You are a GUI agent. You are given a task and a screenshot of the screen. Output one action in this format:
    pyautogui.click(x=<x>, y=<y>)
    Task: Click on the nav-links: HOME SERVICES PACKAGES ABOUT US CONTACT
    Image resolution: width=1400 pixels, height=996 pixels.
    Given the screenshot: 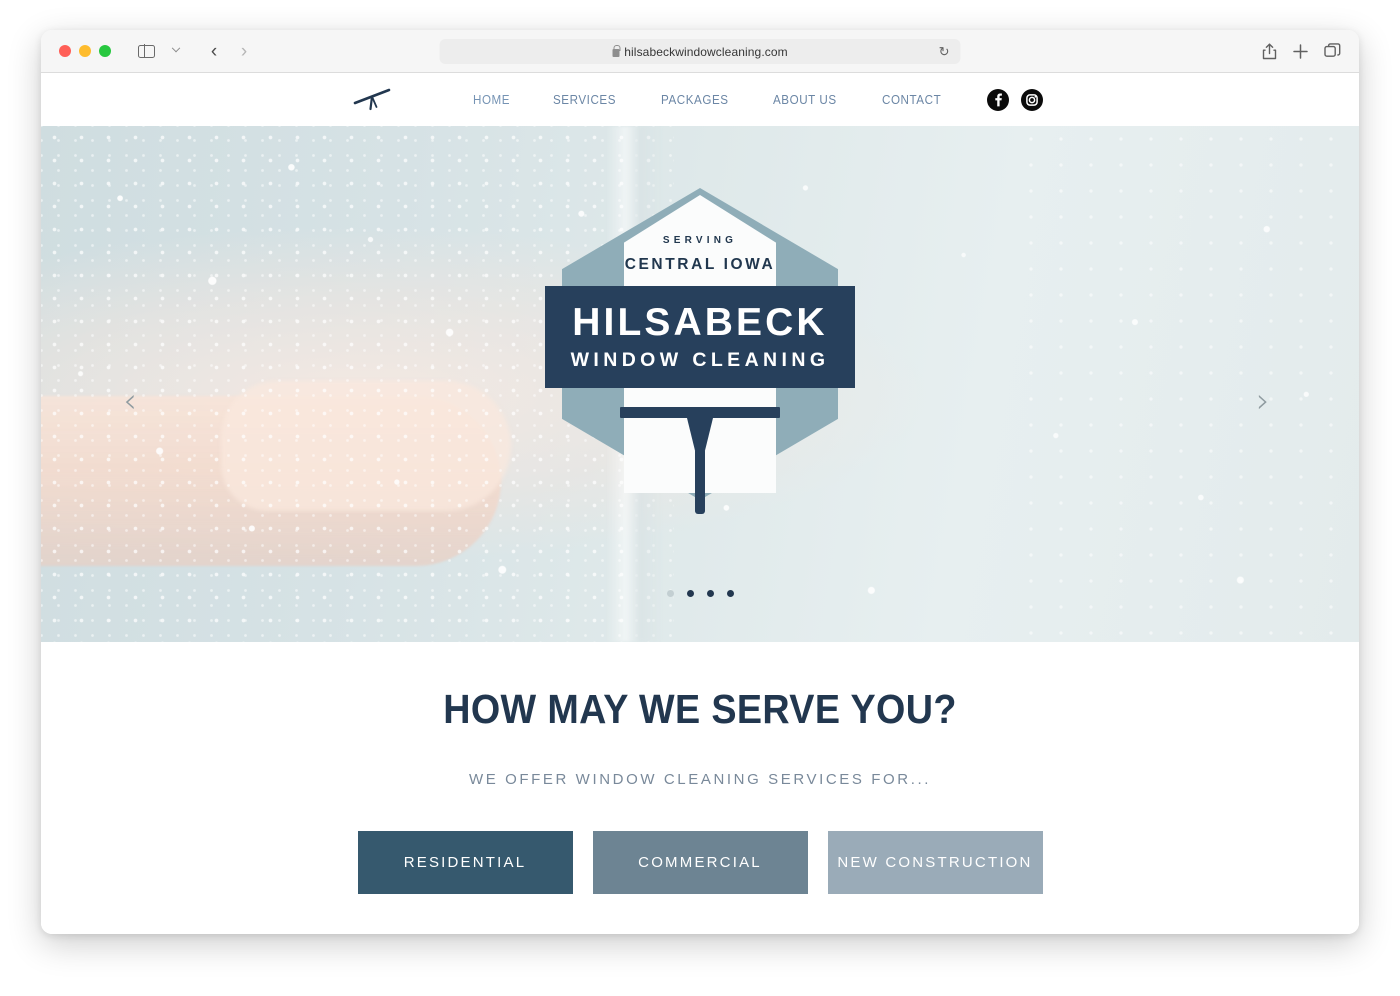 What is the action you would take?
    pyautogui.click(x=709, y=100)
    